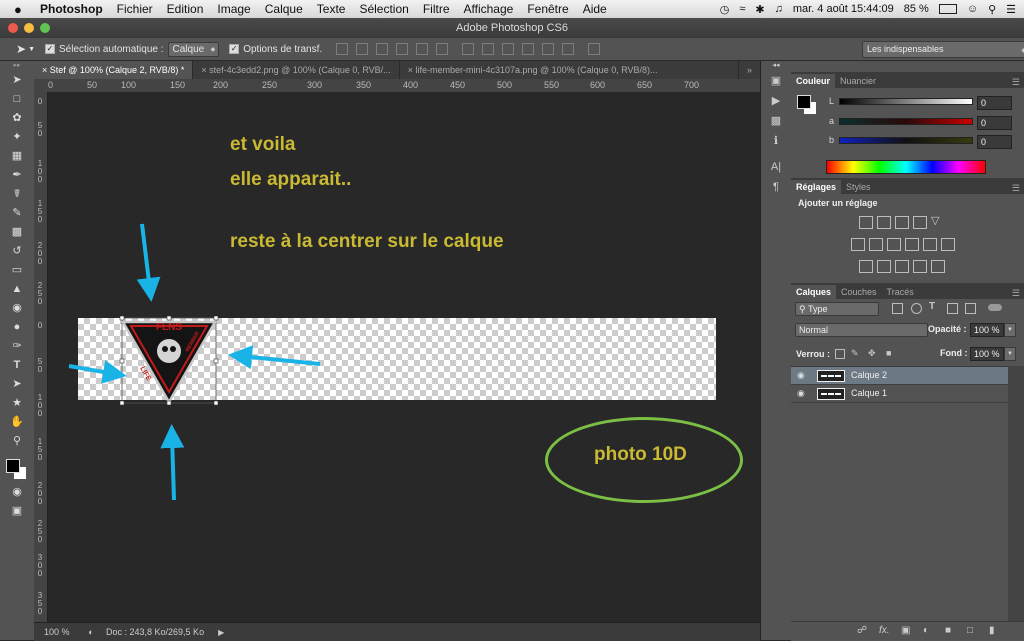 This screenshot has height=641, width=1024. I want to click on blur-tool-icon: ◉, so click(17, 308).